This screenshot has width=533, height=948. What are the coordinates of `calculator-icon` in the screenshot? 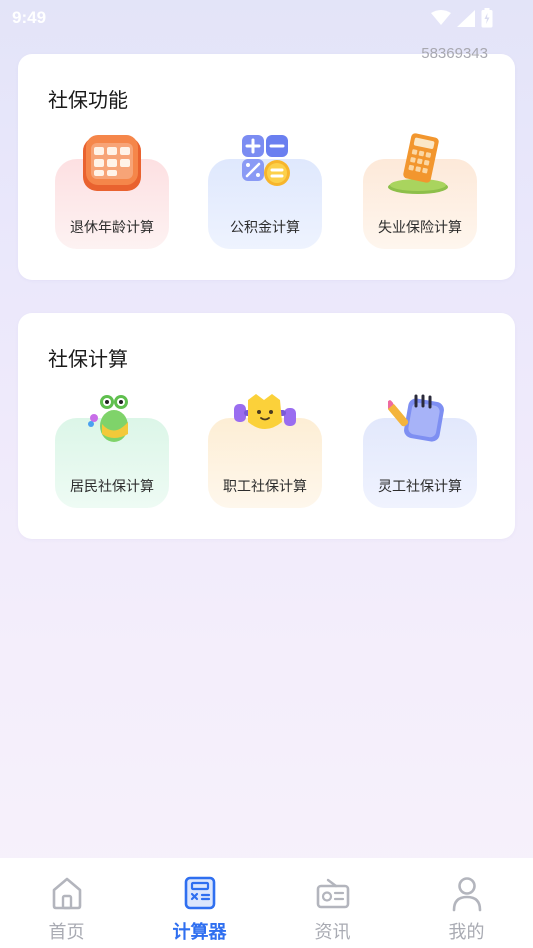 It's located at (266, 160).